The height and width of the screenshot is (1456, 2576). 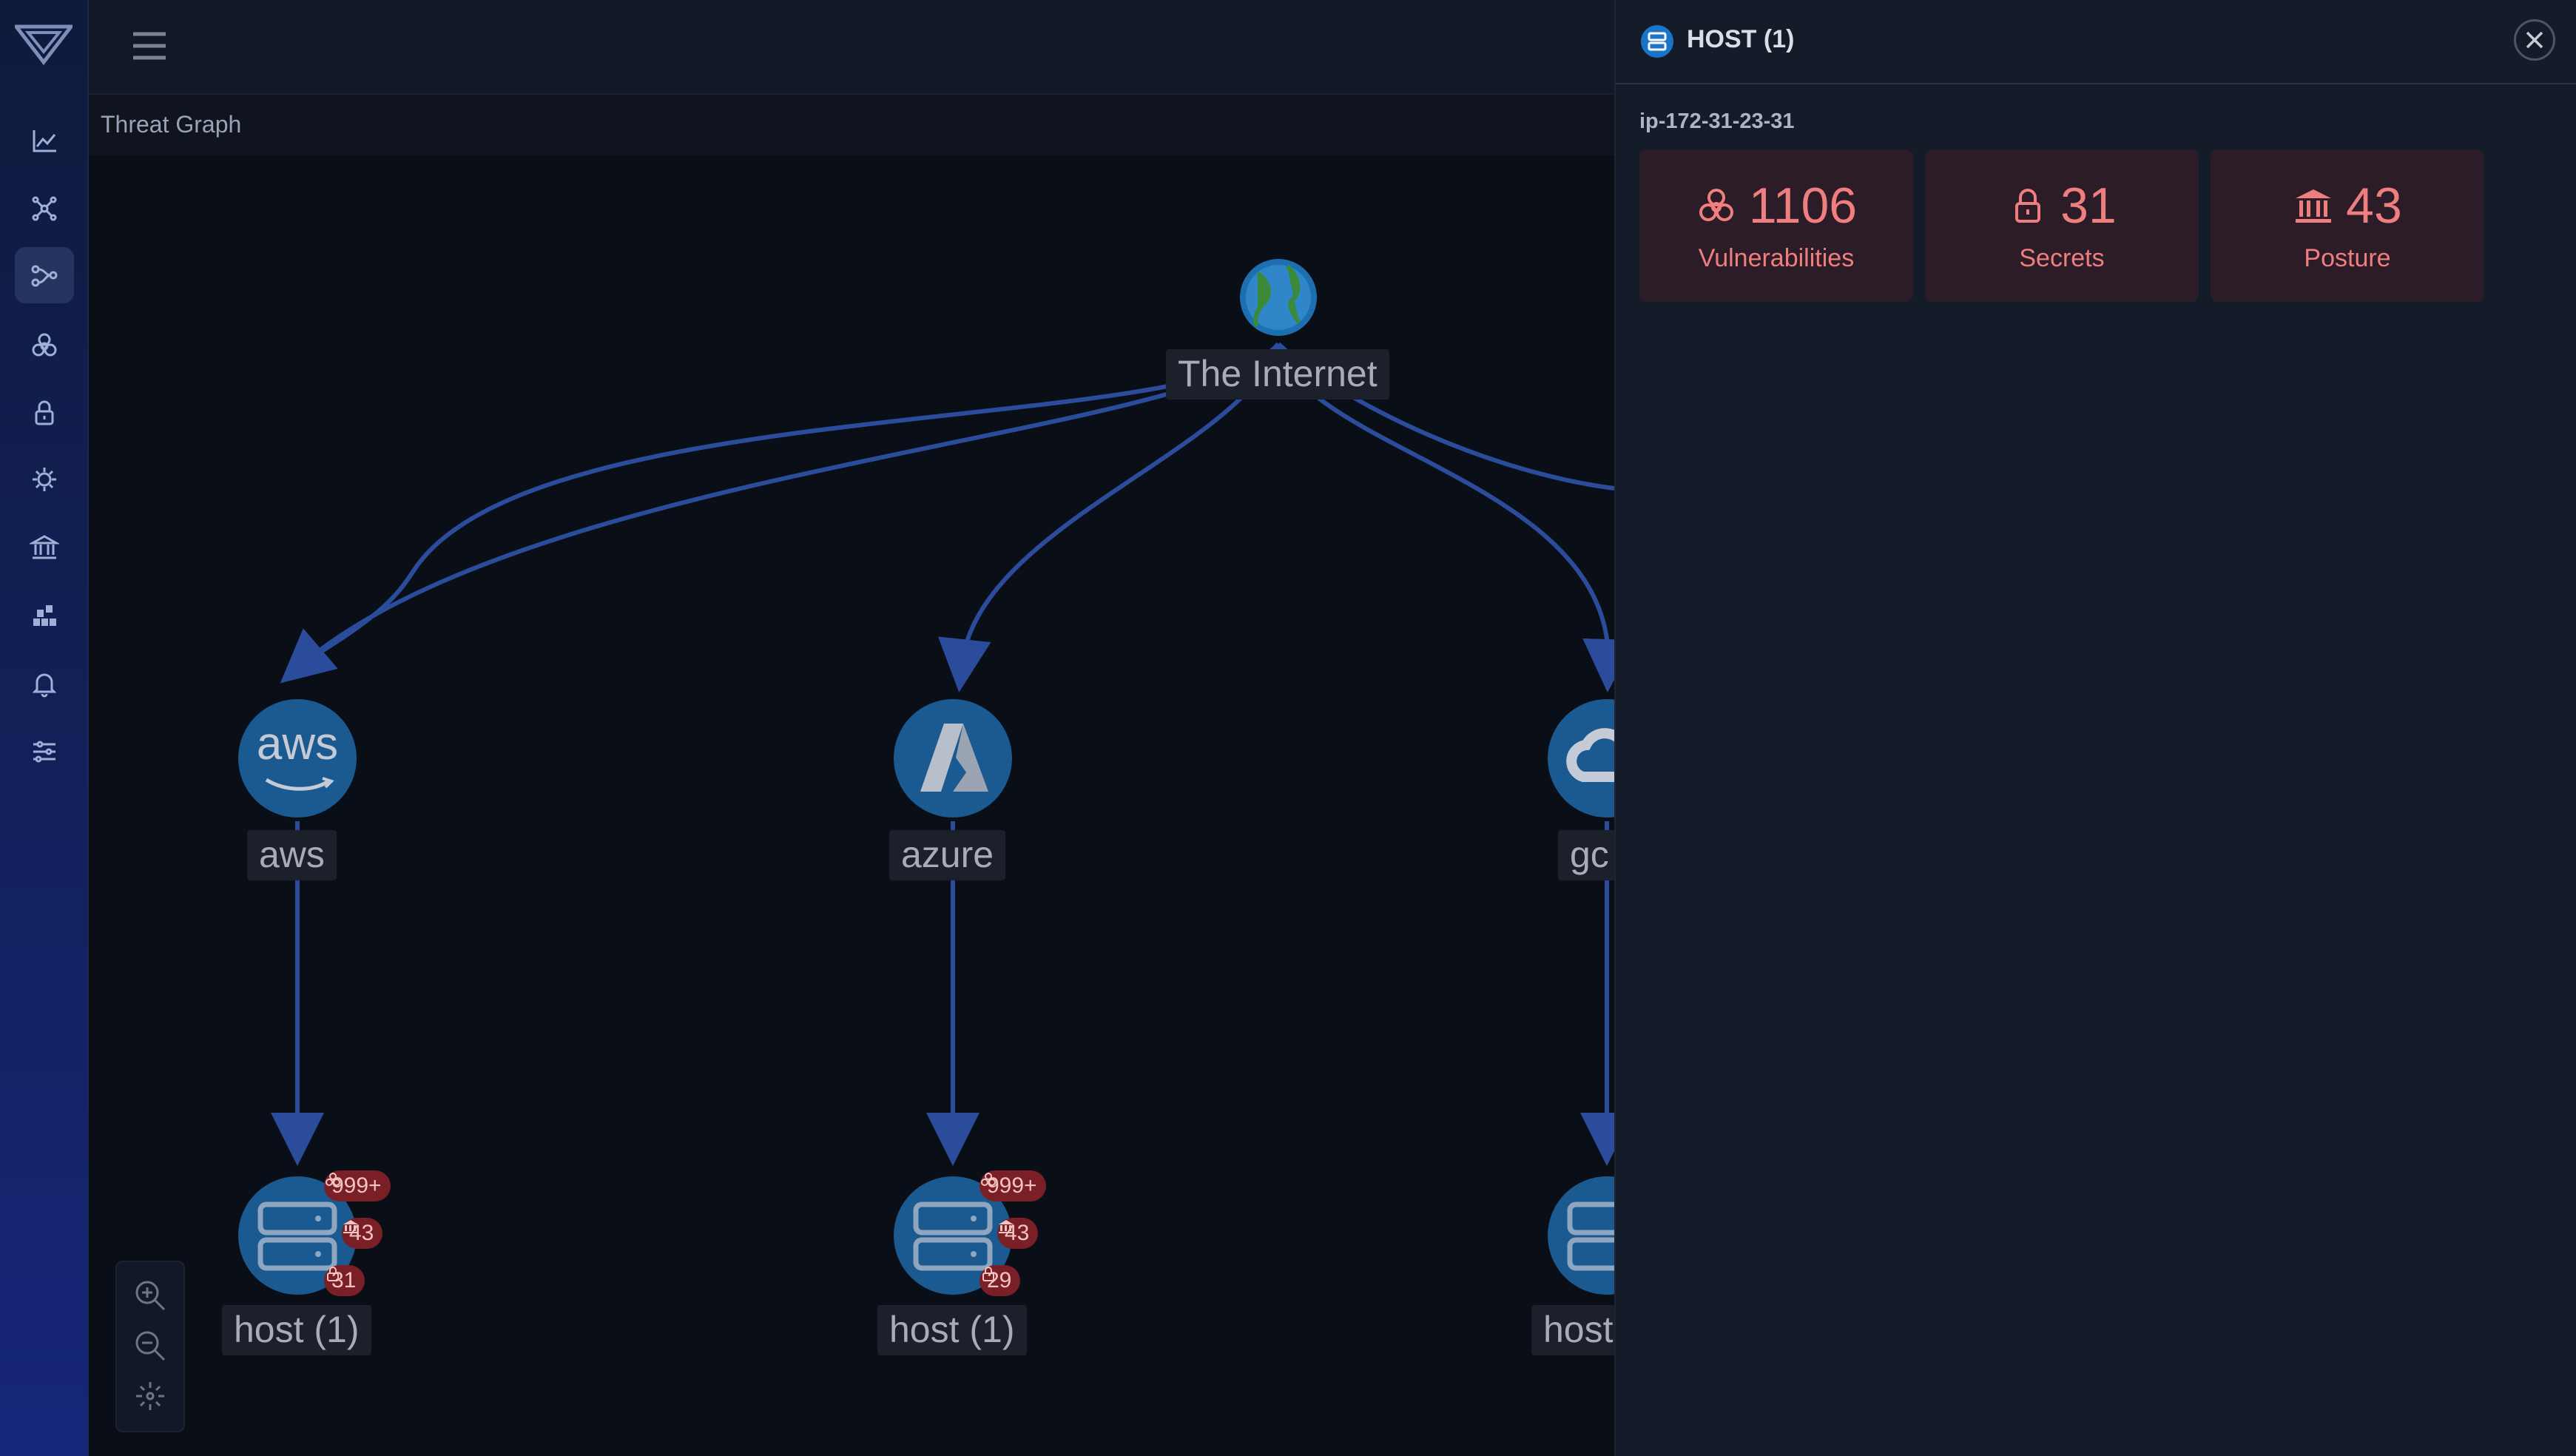 I want to click on internet-node-label: The Internet, so click(x=1277, y=375).